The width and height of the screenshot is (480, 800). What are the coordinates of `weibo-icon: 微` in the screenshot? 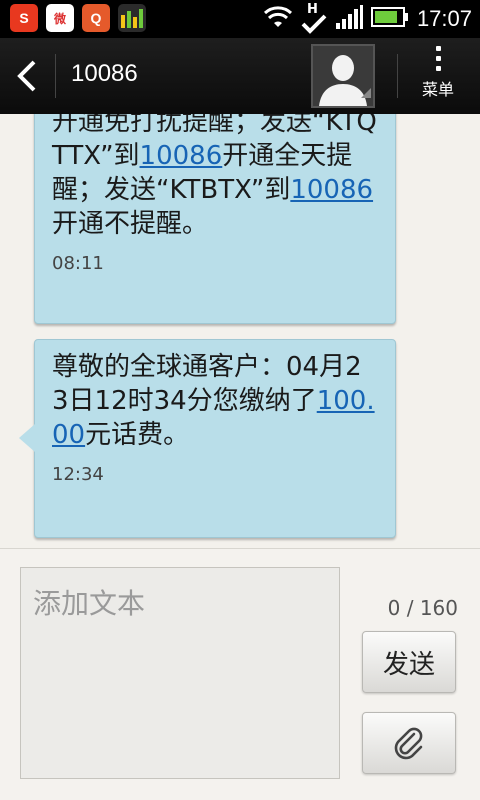 It's located at (60, 18).